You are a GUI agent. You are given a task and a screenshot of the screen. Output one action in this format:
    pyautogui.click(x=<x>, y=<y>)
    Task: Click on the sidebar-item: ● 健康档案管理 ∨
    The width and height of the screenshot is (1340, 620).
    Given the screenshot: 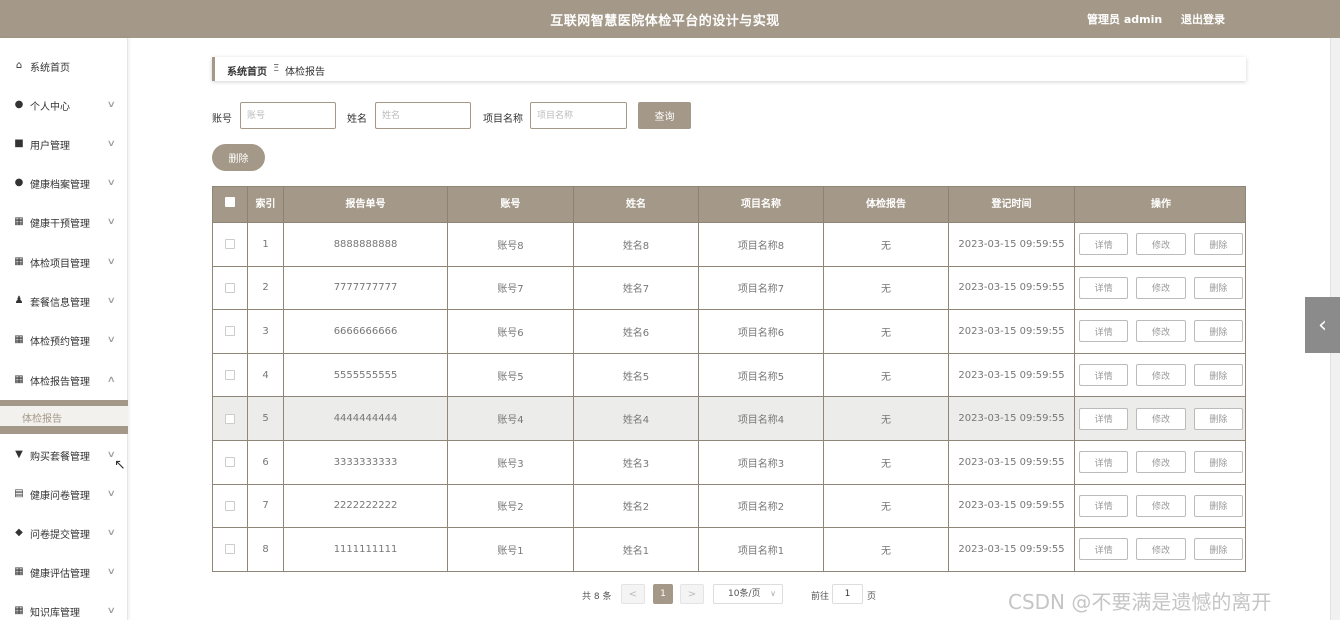 What is the action you would take?
    pyautogui.click(x=64, y=183)
    